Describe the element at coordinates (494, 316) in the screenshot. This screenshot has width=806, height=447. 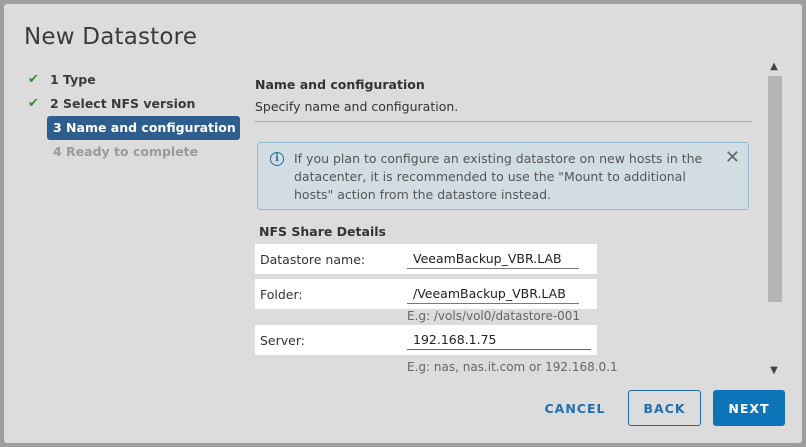
I see `folder-hint: E.g: /vols/vol0/datastore-001` at that location.